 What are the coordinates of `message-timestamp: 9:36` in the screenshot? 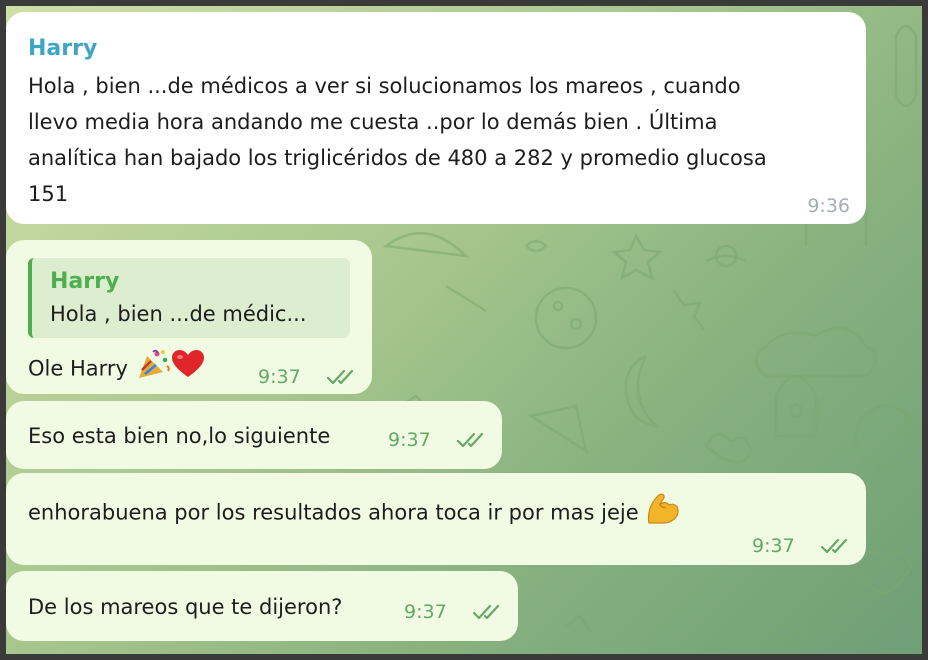 It's located at (828, 206).